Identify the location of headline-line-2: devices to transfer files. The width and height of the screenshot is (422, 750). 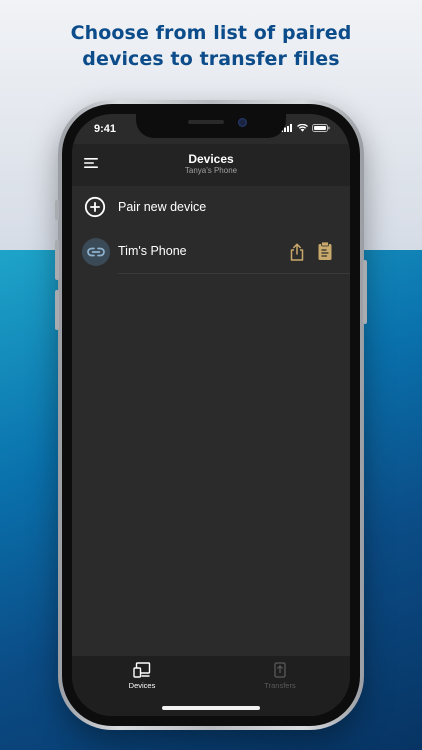
(211, 59).